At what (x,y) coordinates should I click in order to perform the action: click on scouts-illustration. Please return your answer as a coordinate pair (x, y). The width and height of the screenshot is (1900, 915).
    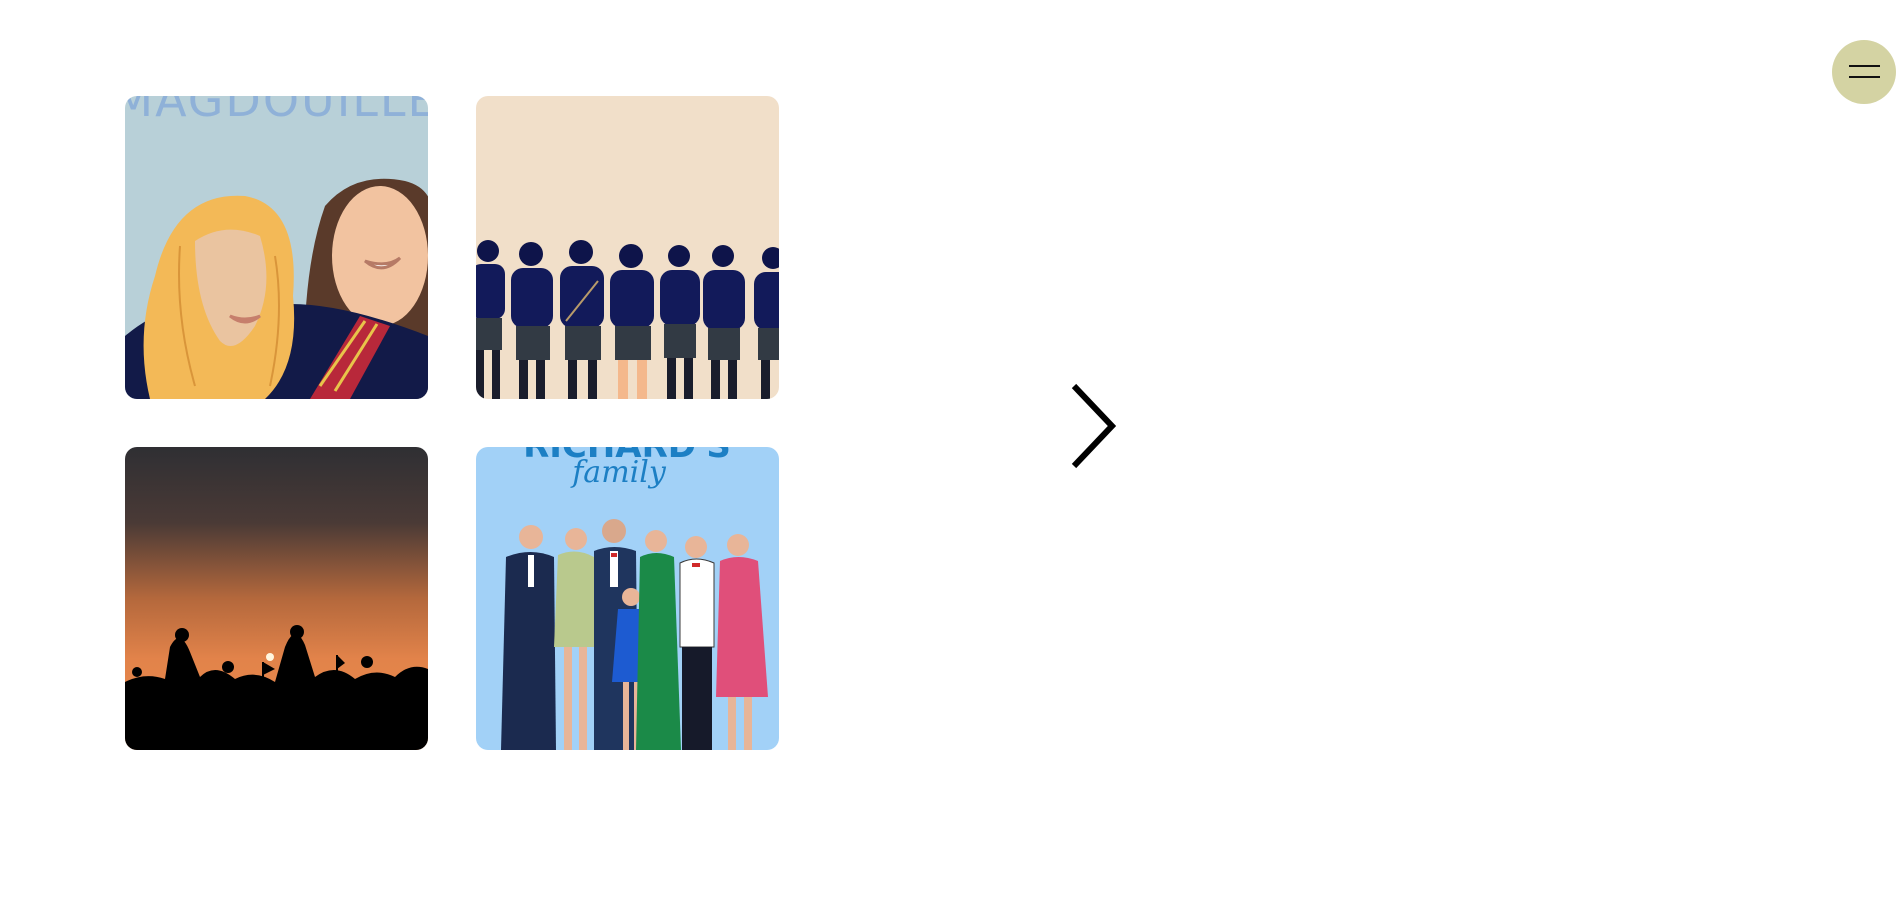
    Looking at the image, I should click on (627, 247).